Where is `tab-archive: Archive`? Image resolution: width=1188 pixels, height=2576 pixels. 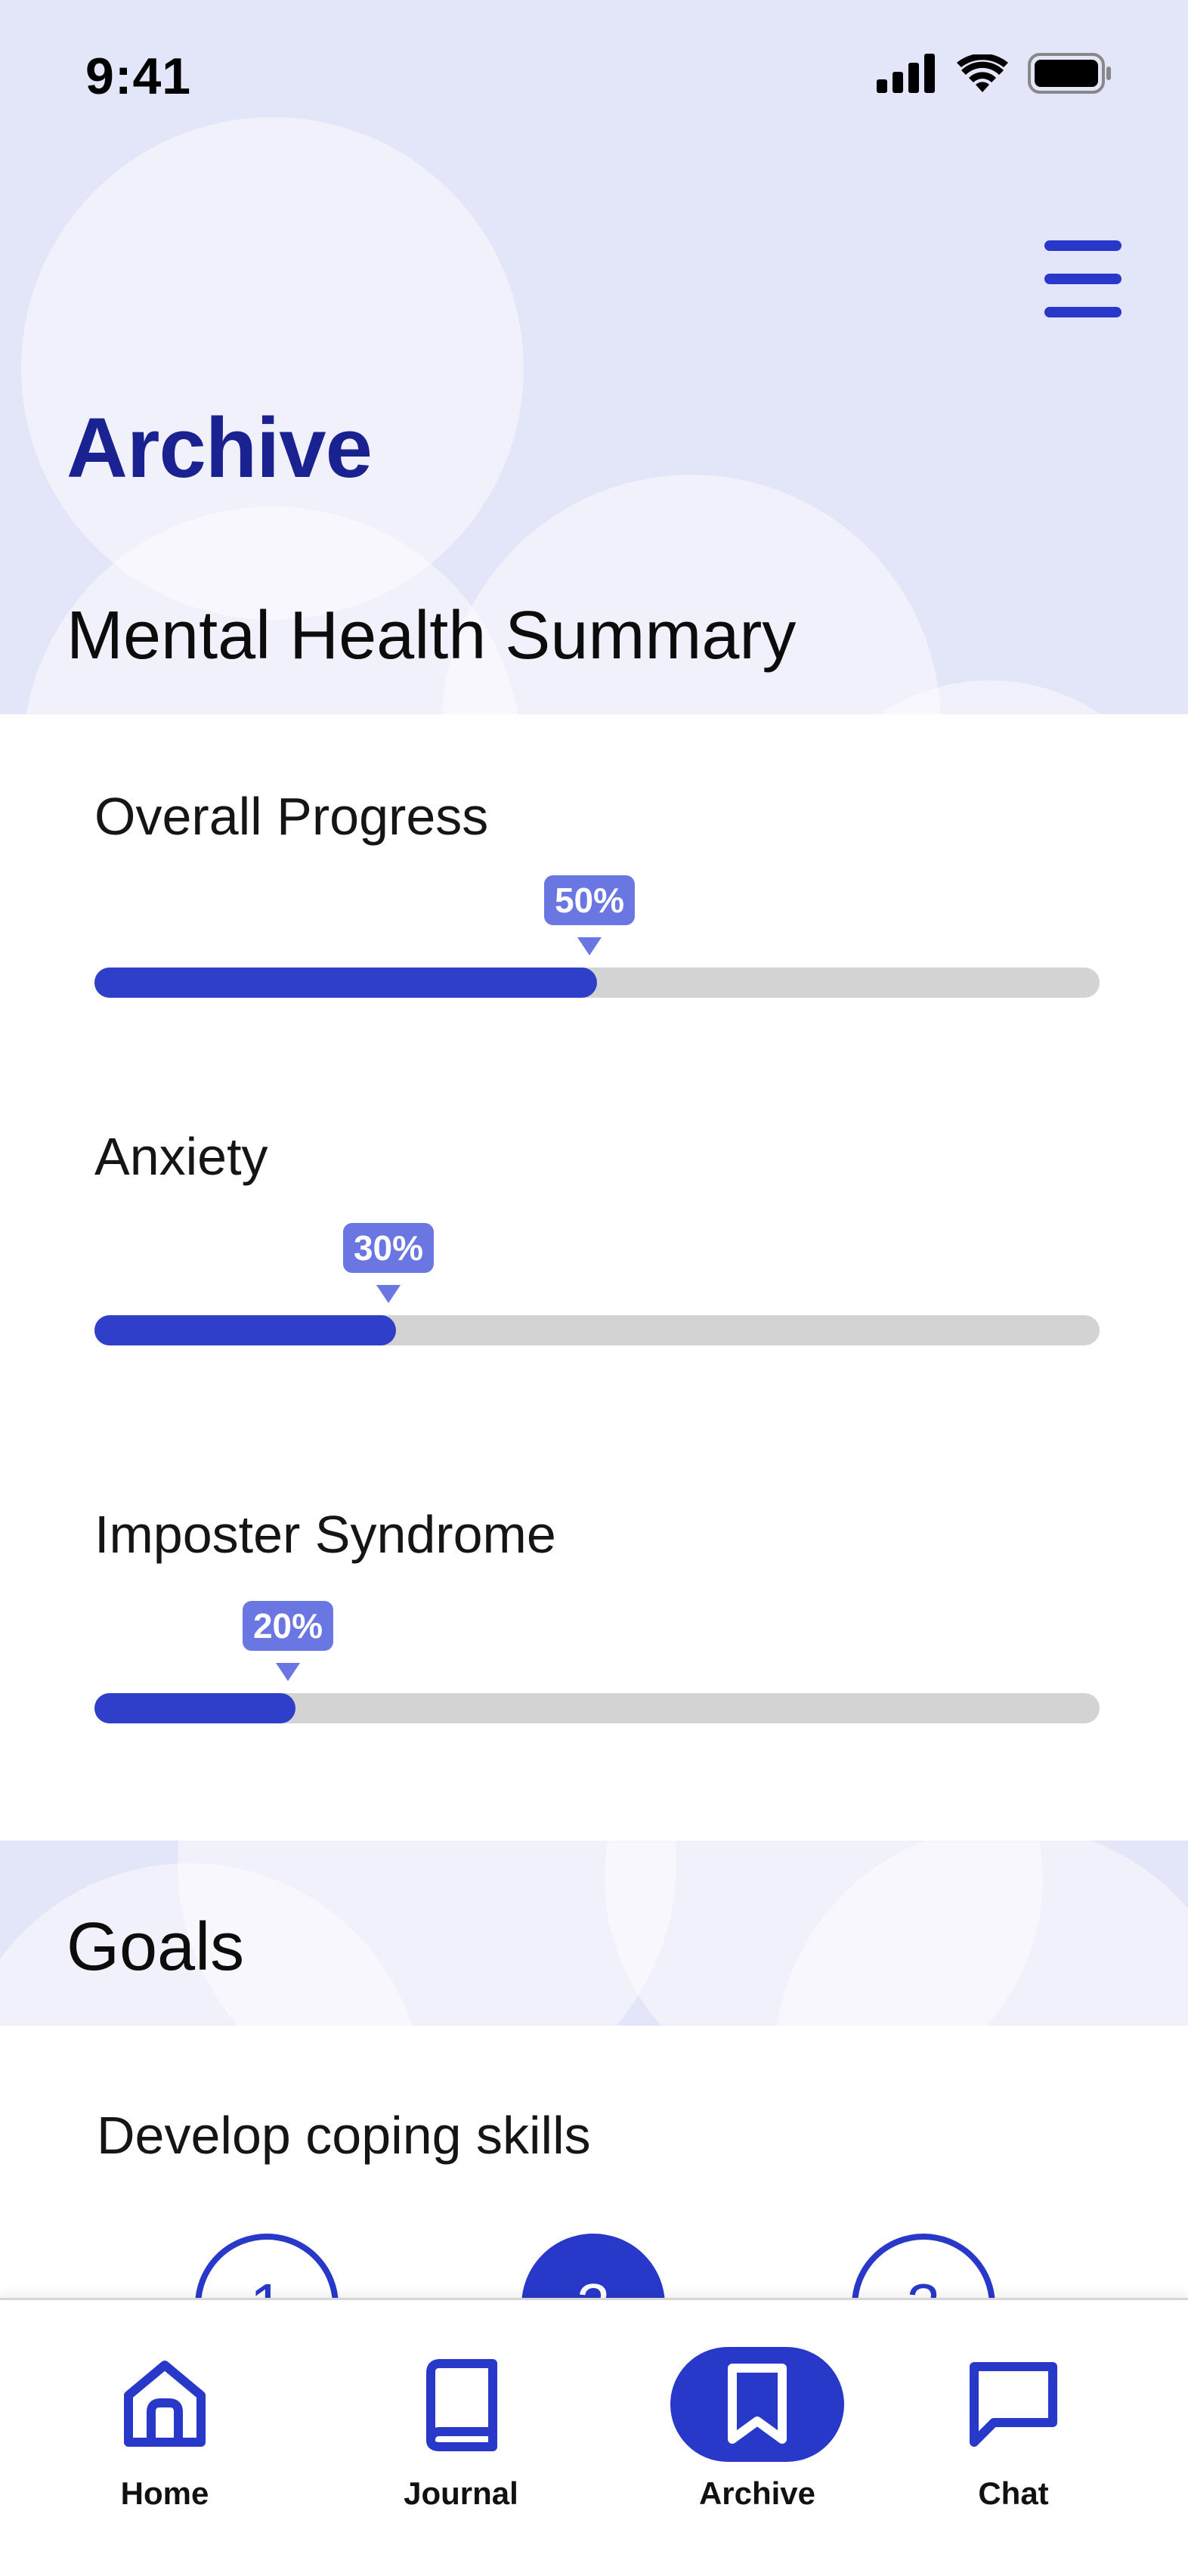
tab-archive: Archive is located at coordinates (757, 2438).